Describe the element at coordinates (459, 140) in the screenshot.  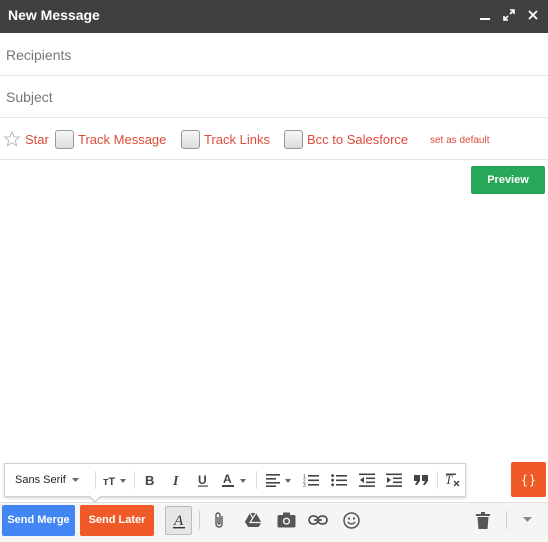
I see `set-as-default-link: set as default` at that location.